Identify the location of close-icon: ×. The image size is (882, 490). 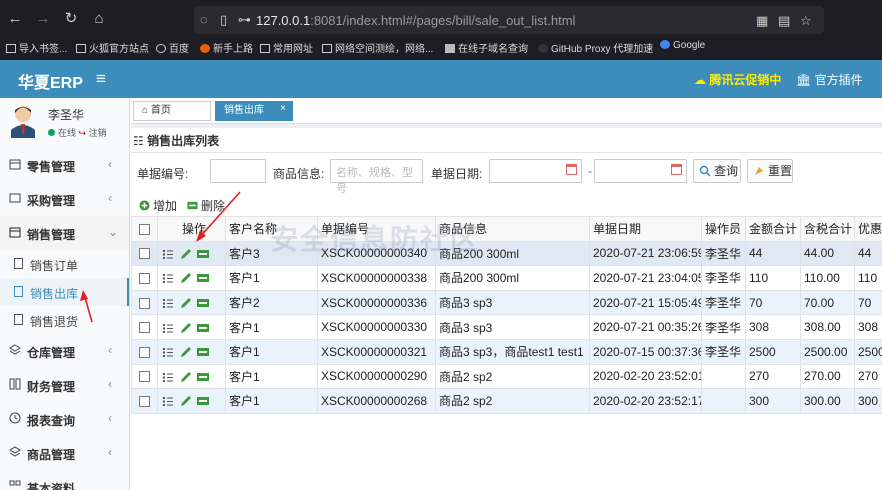
(283, 109).